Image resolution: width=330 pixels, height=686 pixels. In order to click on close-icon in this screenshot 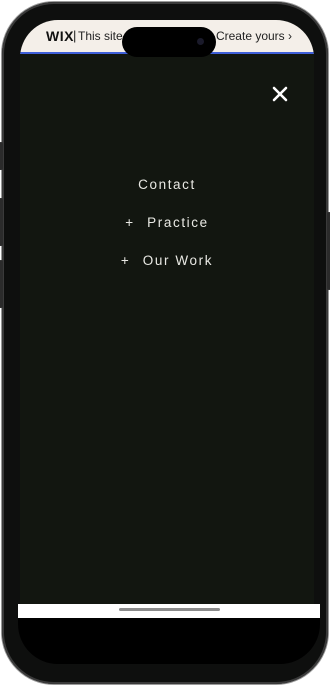, I will do `click(280, 94)`.